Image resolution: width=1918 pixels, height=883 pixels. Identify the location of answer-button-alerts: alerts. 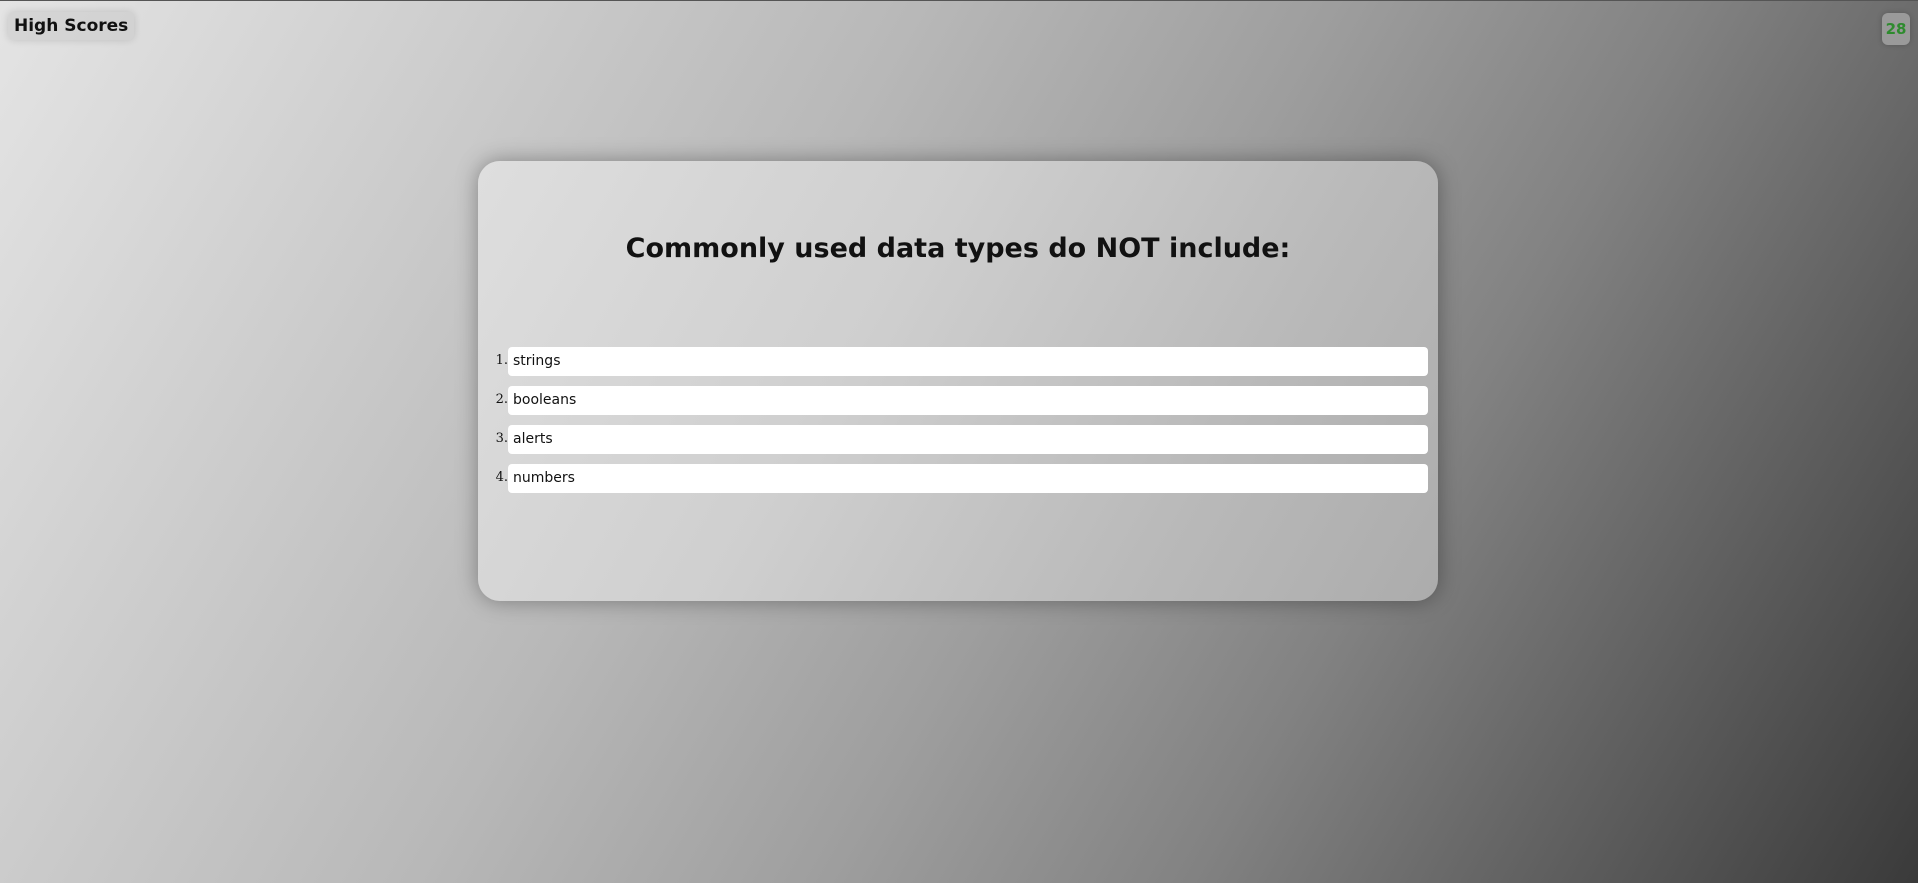
(968, 439).